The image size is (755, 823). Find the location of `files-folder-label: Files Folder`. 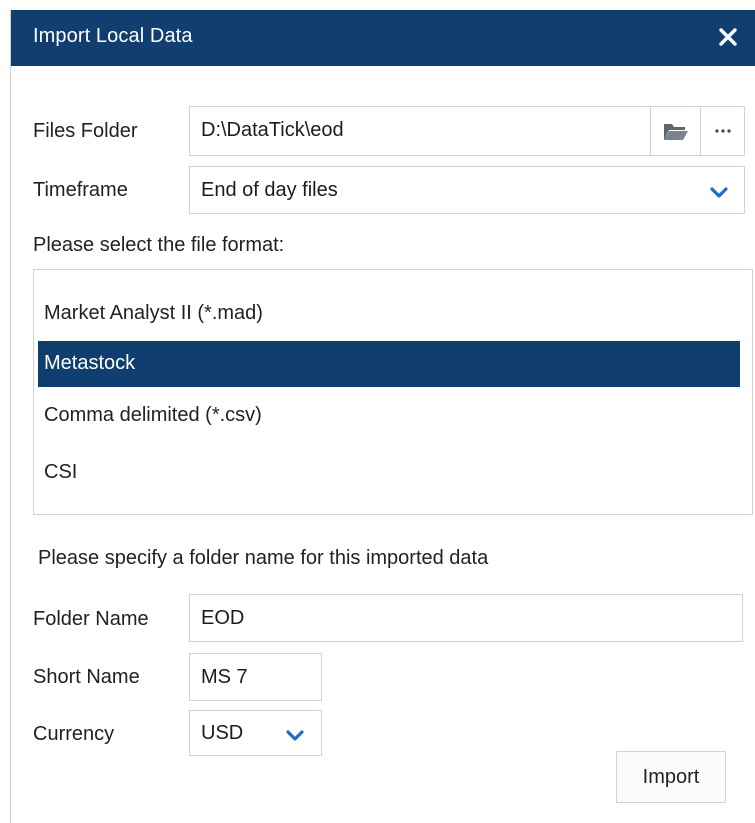

files-folder-label: Files Folder is located at coordinates (85, 131).